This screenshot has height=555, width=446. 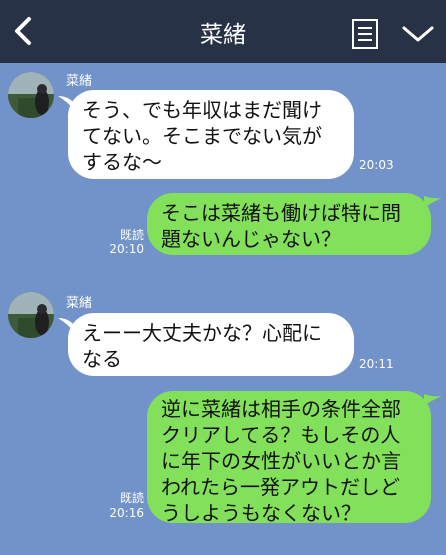 I want to click on message-bubble-incoming: そう、でも年収はまだ聞け てない。そこまでない気が するな〜, so click(x=211, y=134).